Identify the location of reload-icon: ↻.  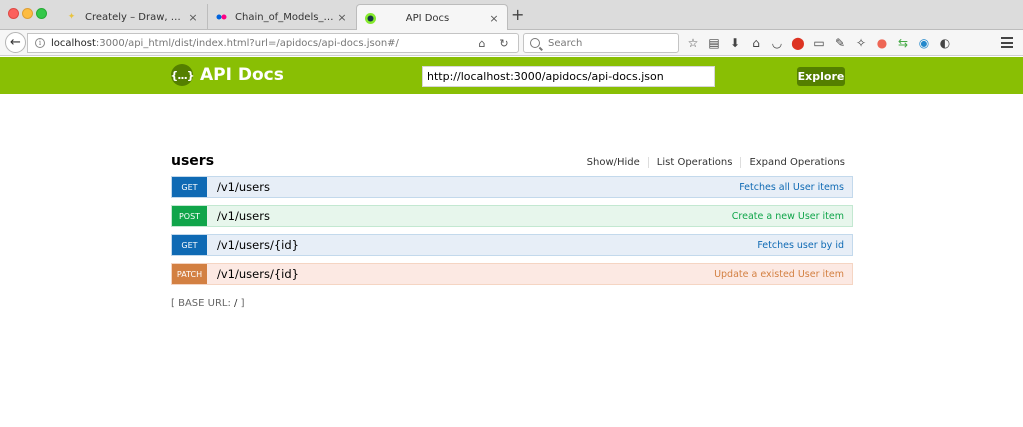
(504, 43).